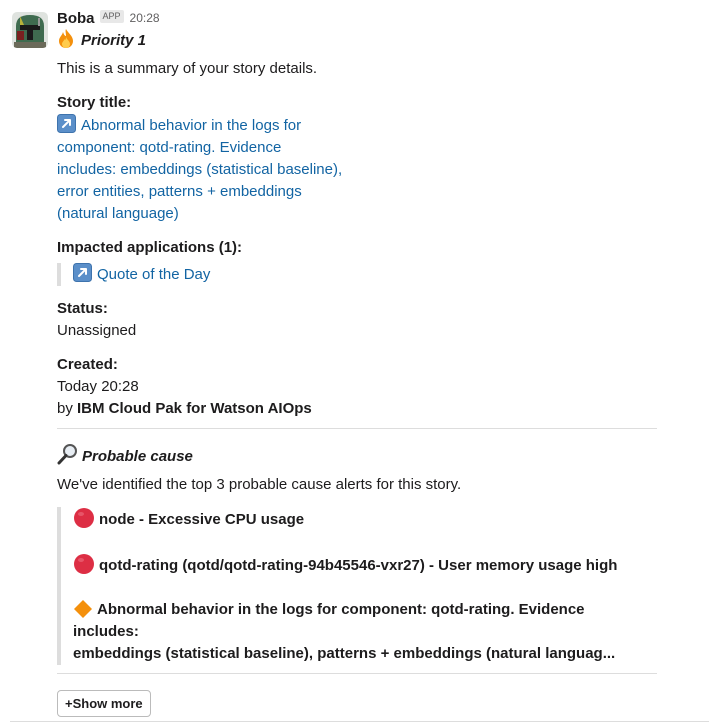  I want to click on magnifying-glass-icon, so click(68, 456).